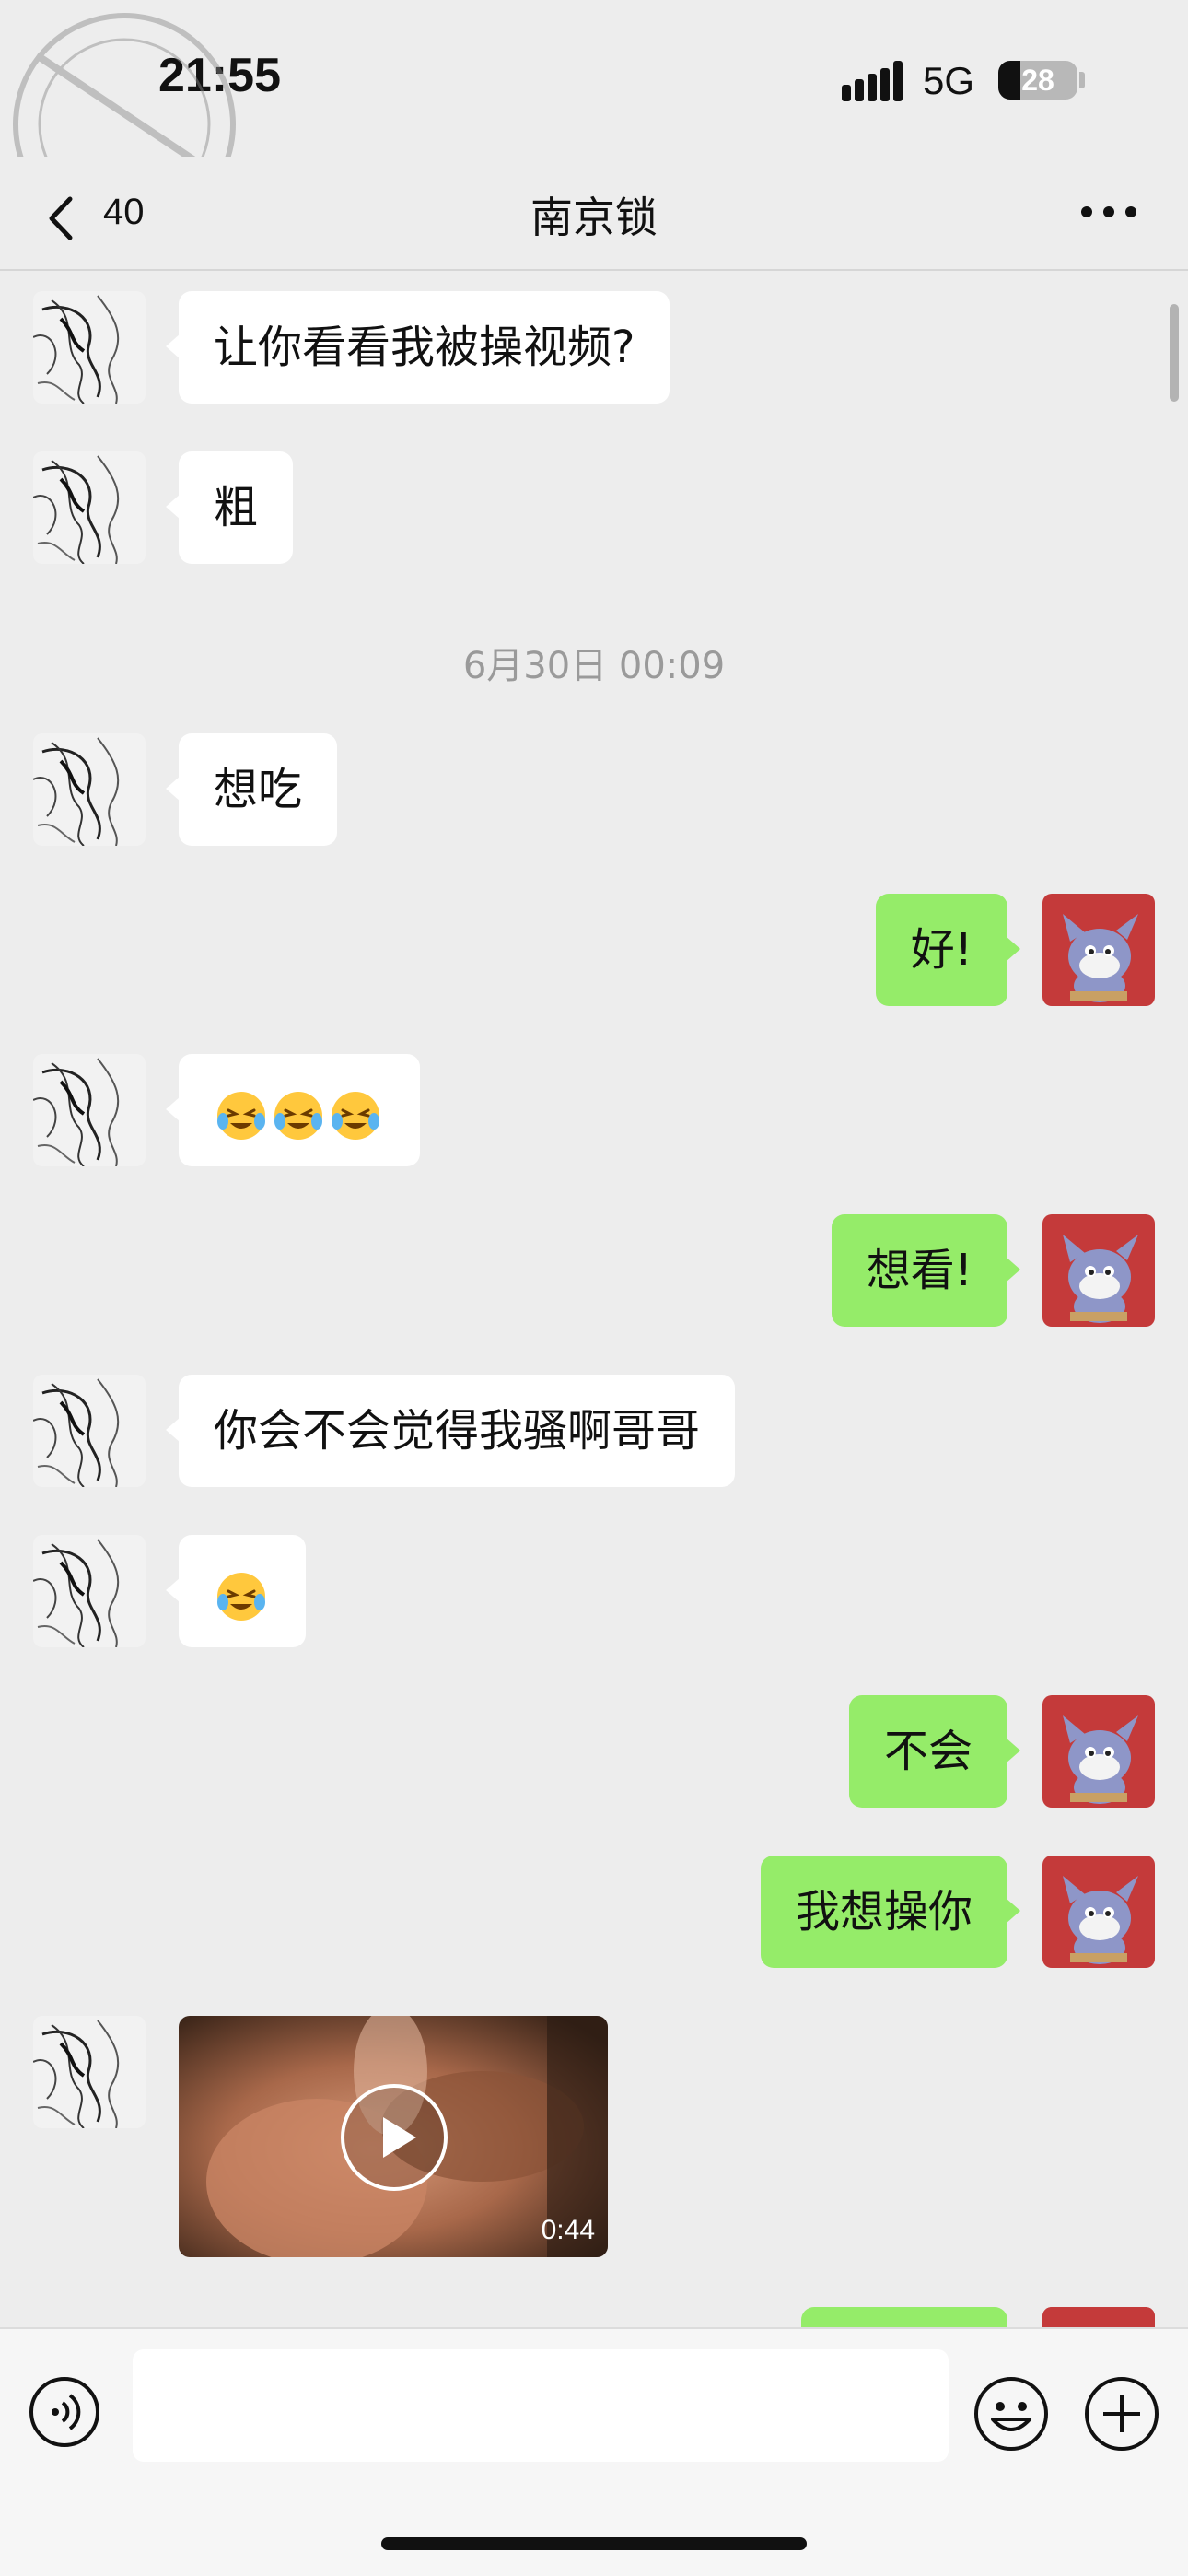 The image size is (1188, 2576). I want to click on message-bubble-sent: 好!, so click(948, 950).